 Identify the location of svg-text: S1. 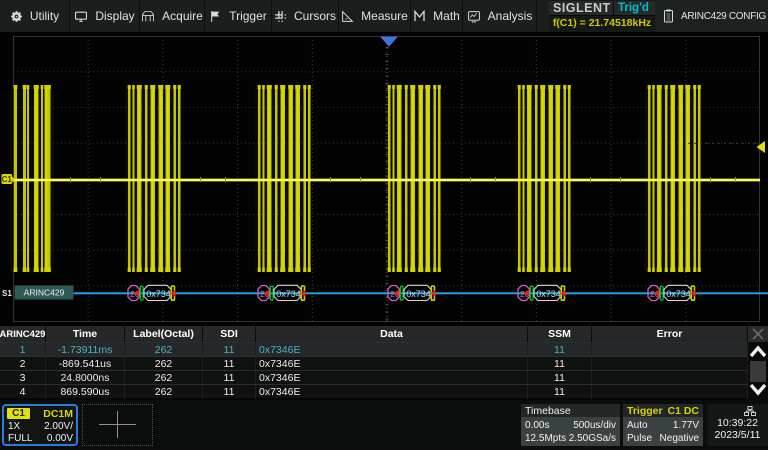
(7, 293).